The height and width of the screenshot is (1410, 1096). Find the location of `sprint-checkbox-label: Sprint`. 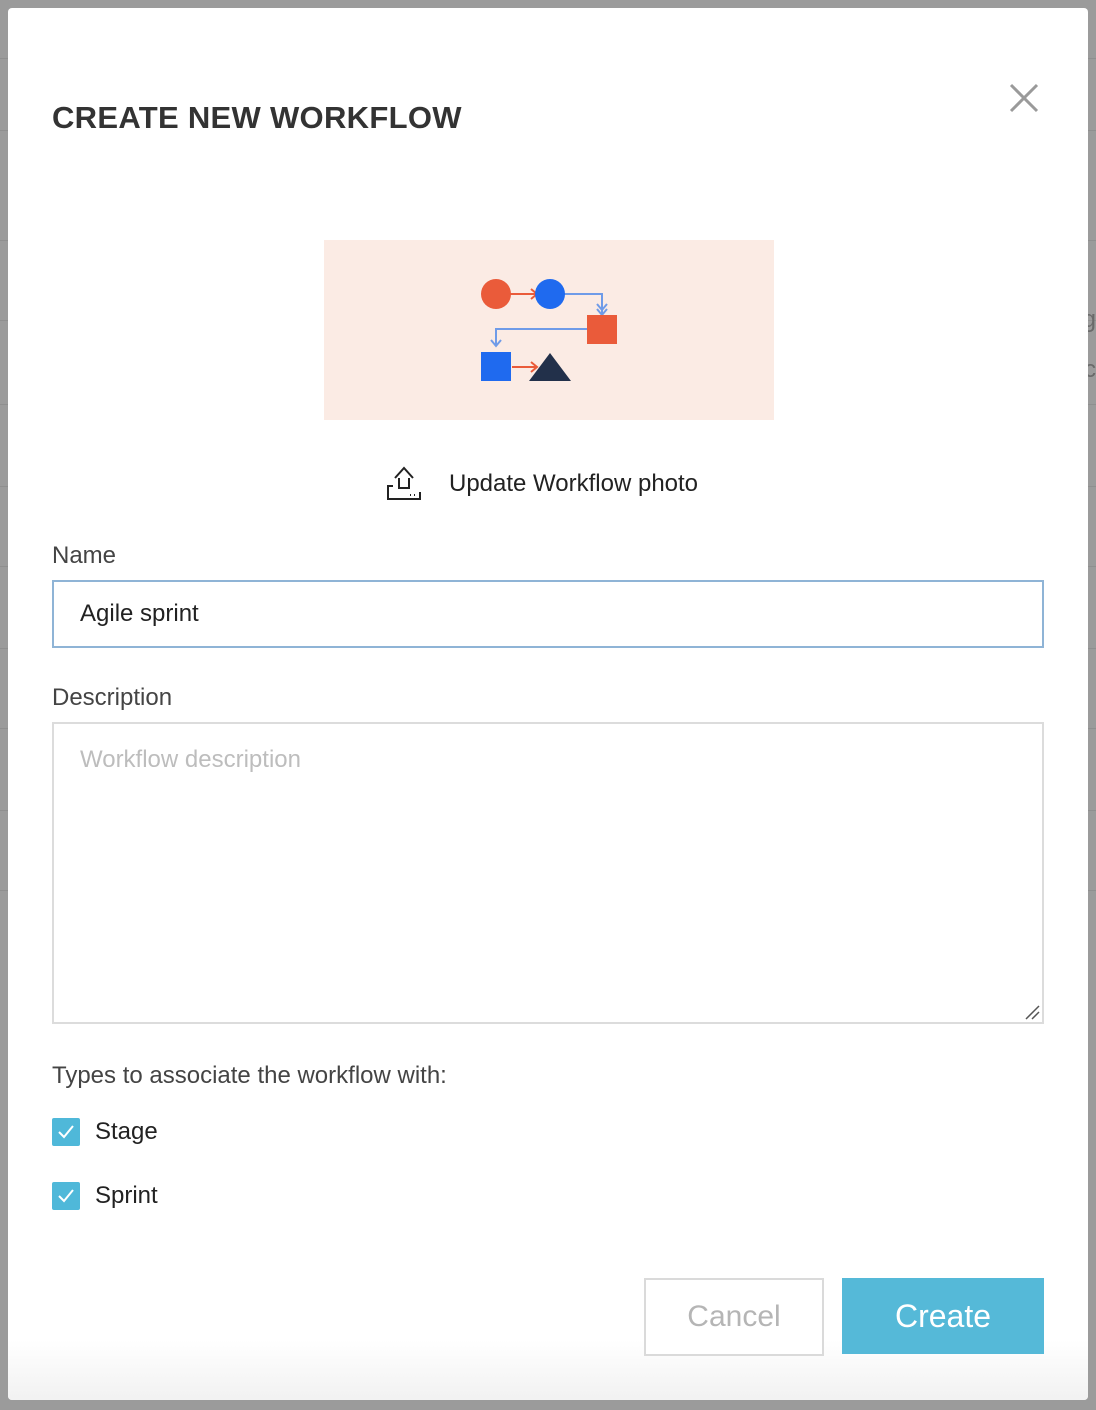

sprint-checkbox-label: Sprint is located at coordinates (126, 1195).